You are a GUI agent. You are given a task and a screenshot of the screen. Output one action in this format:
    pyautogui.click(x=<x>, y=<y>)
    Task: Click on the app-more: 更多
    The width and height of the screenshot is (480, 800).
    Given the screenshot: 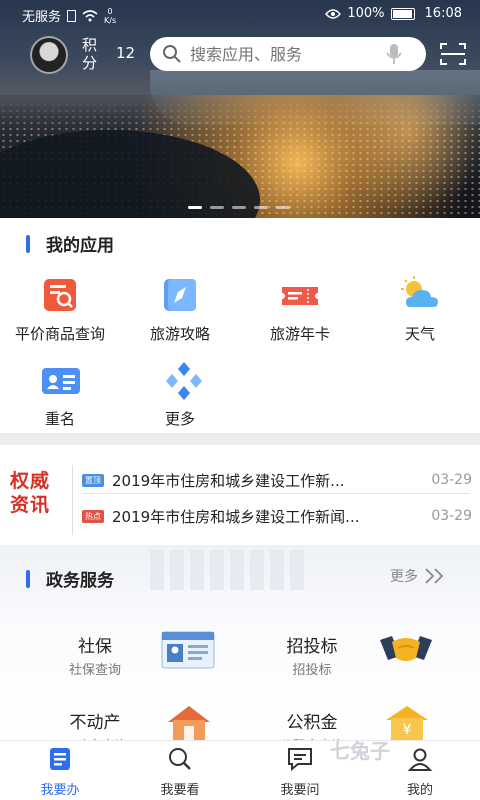 What is the action you would take?
    pyautogui.click(x=180, y=394)
    